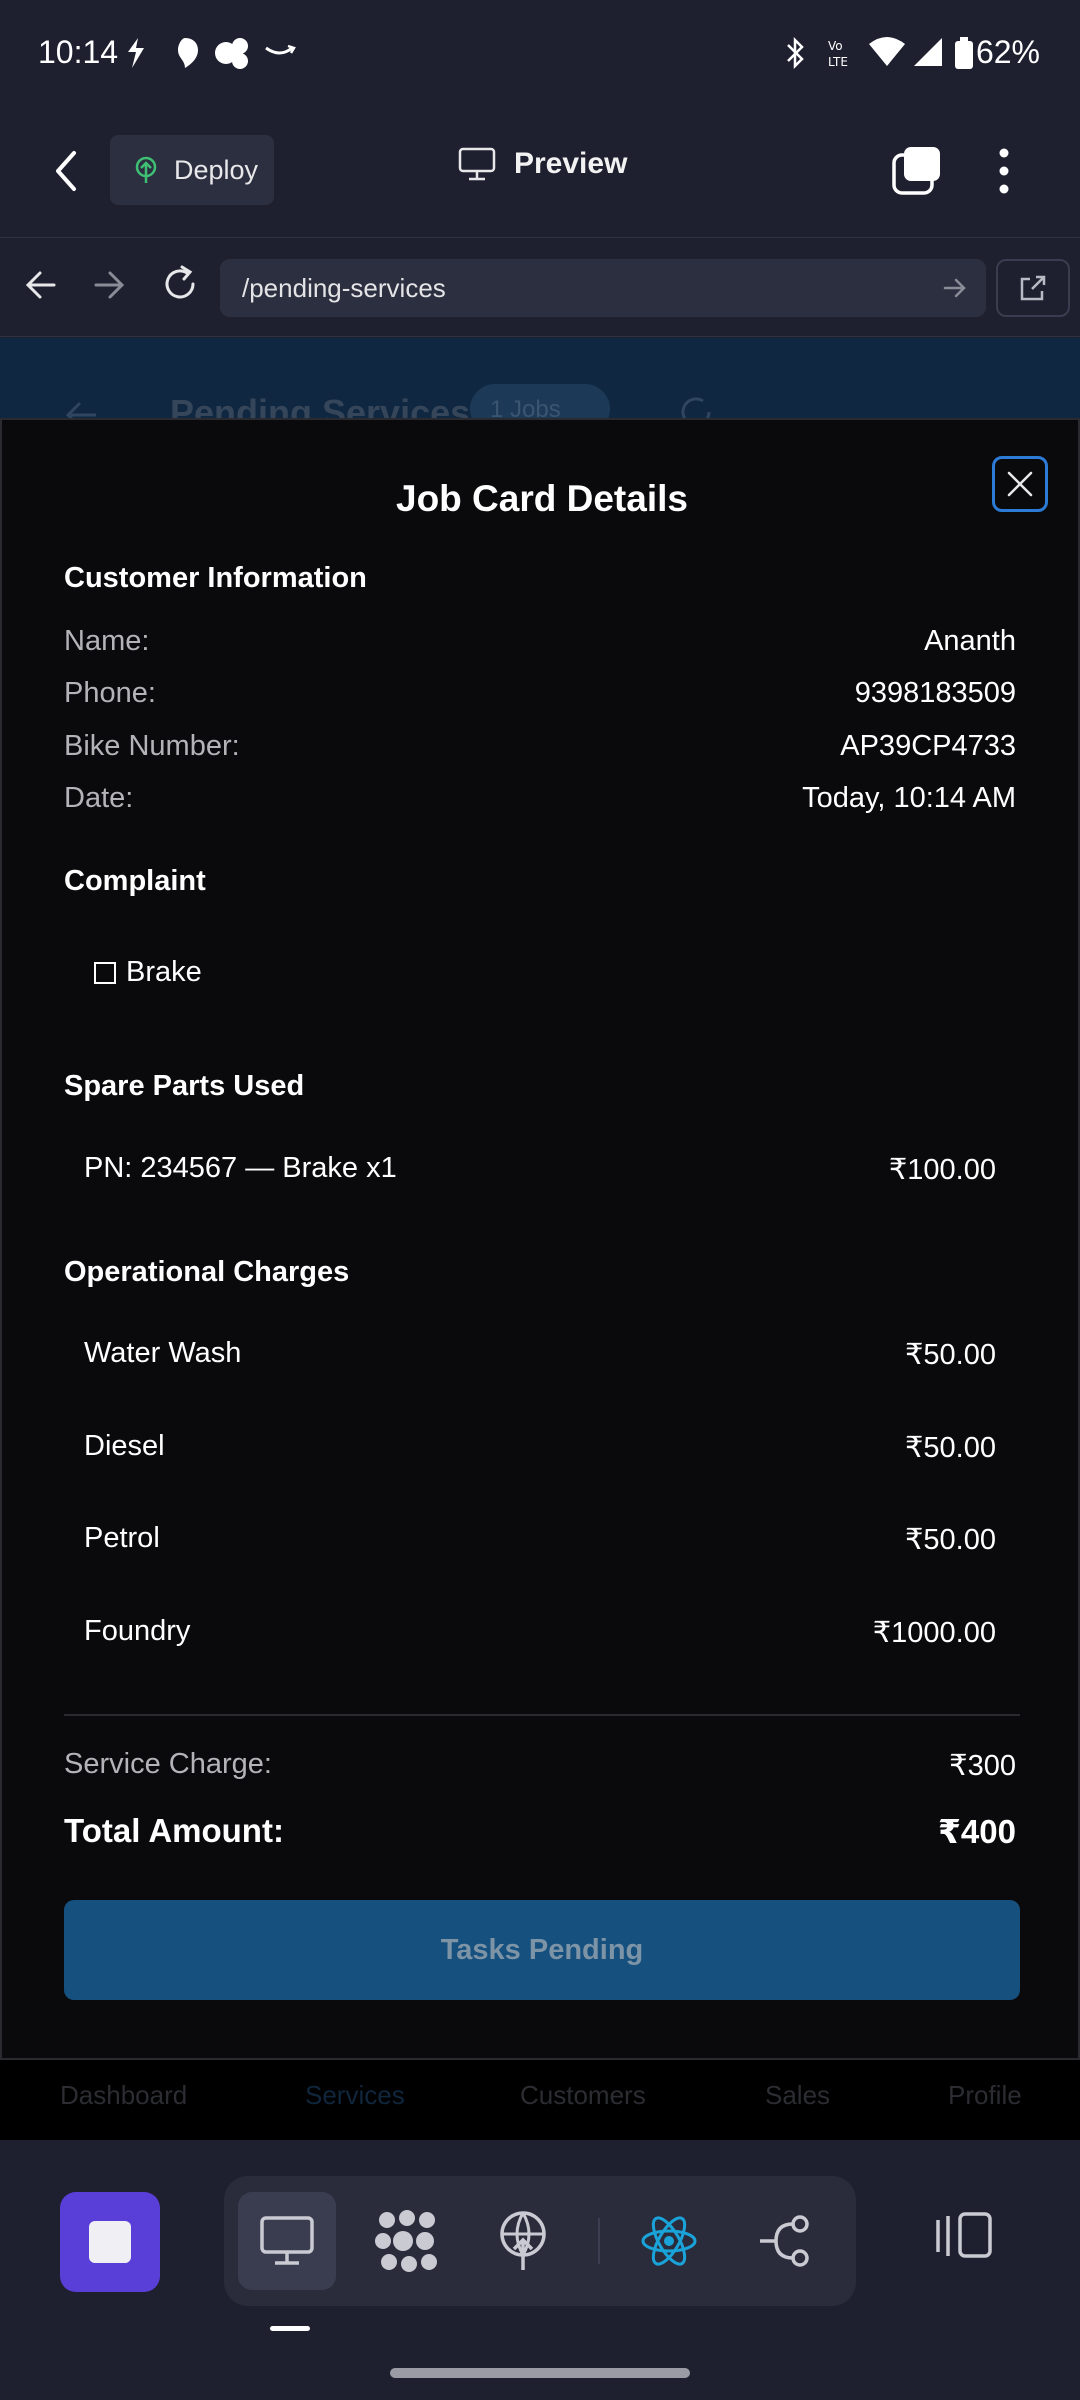  I want to click on checkbox-icon, so click(105, 972).